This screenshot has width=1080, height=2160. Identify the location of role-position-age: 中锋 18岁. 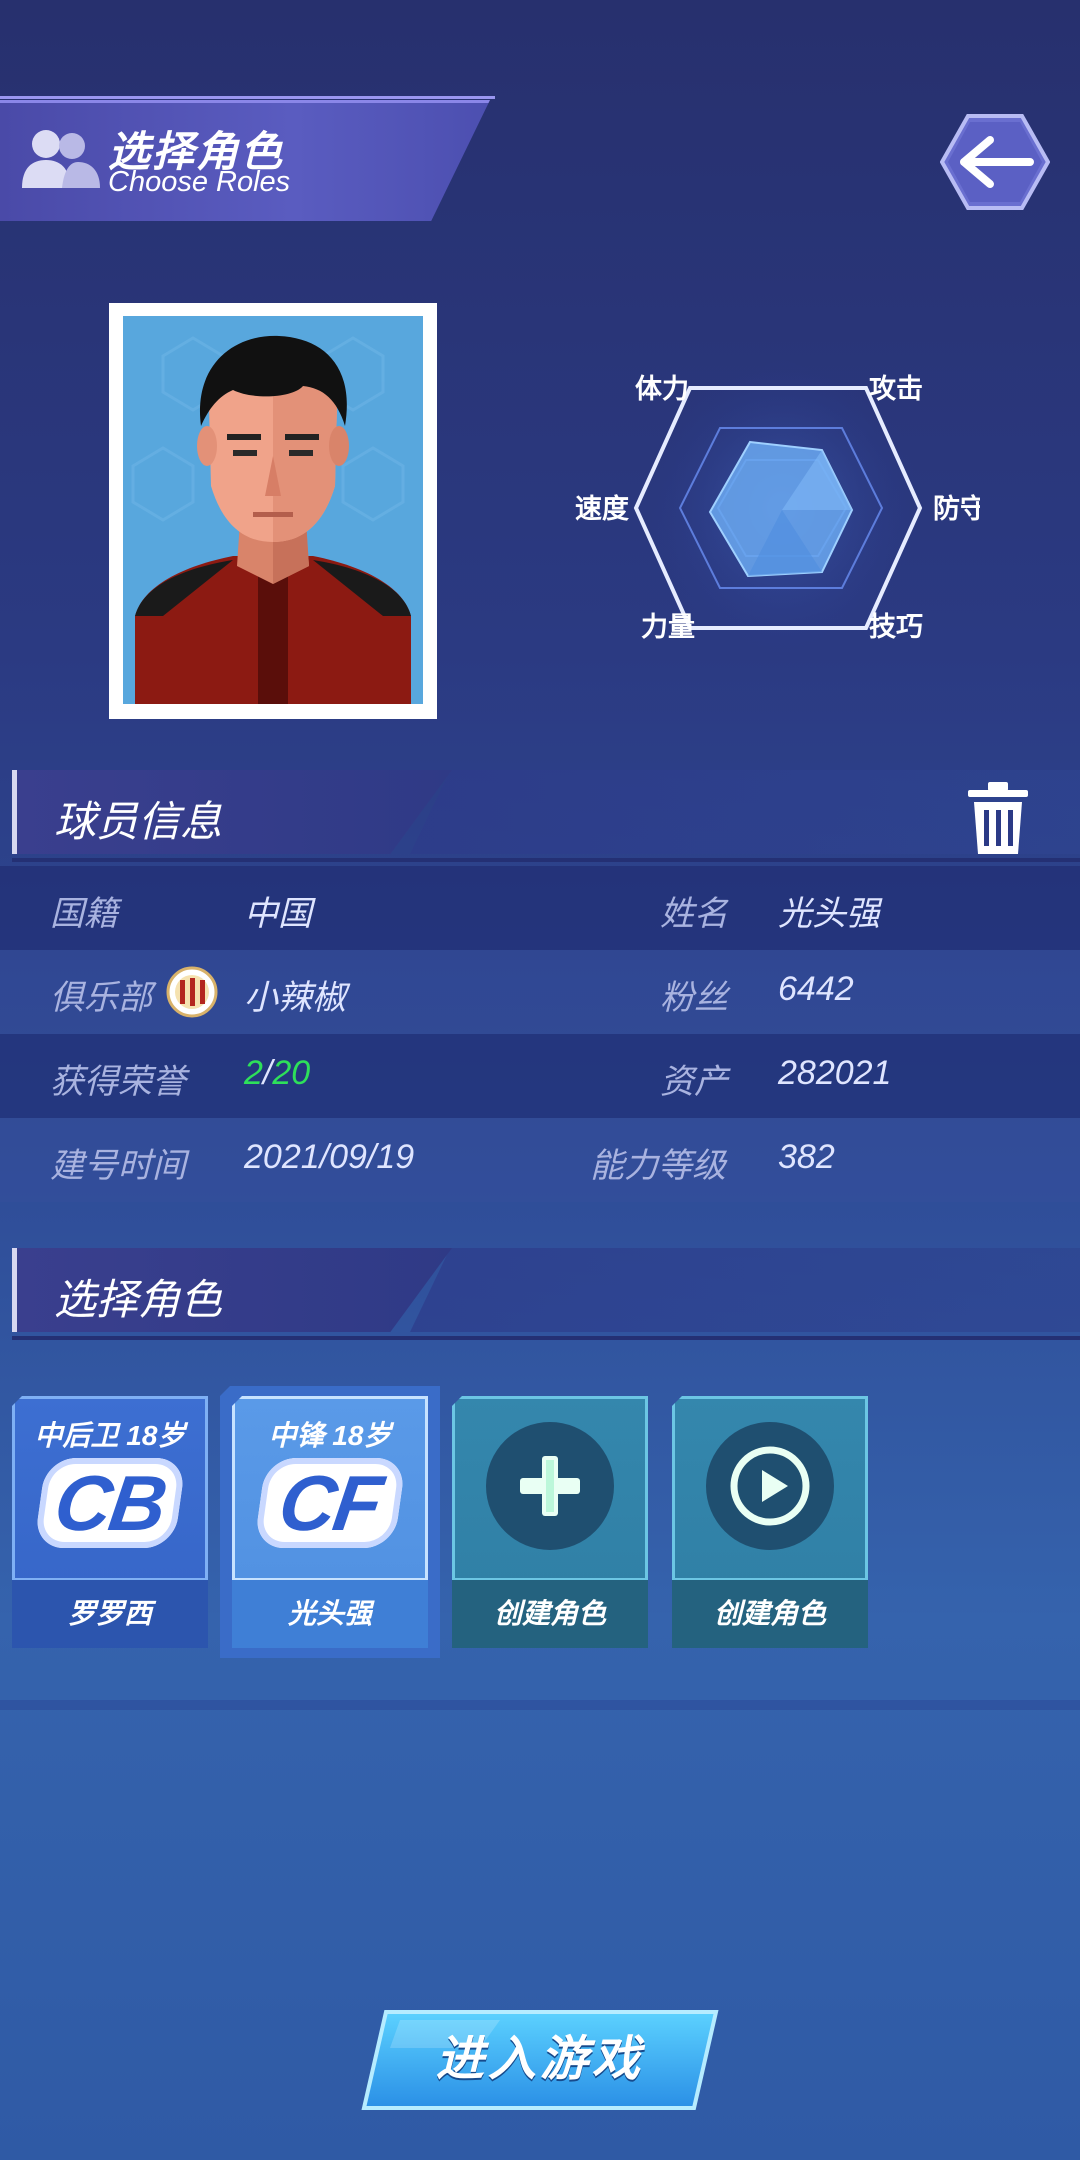
(330, 1435).